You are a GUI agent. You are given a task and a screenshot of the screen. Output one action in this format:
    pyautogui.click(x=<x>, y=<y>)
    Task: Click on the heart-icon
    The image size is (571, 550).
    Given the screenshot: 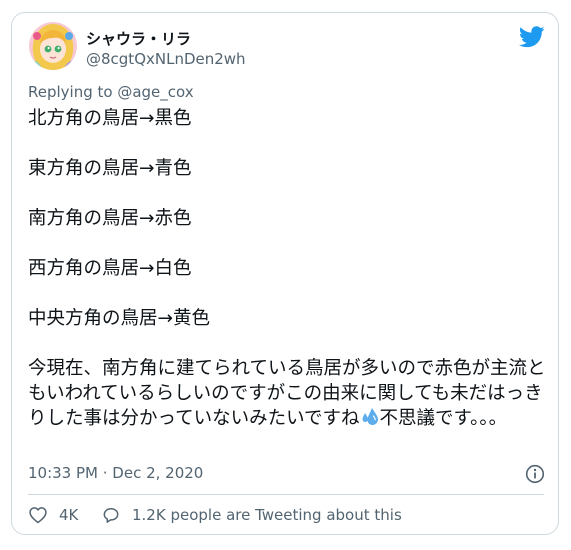 What is the action you would take?
    pyautogui.click(x=38, y=515)
    